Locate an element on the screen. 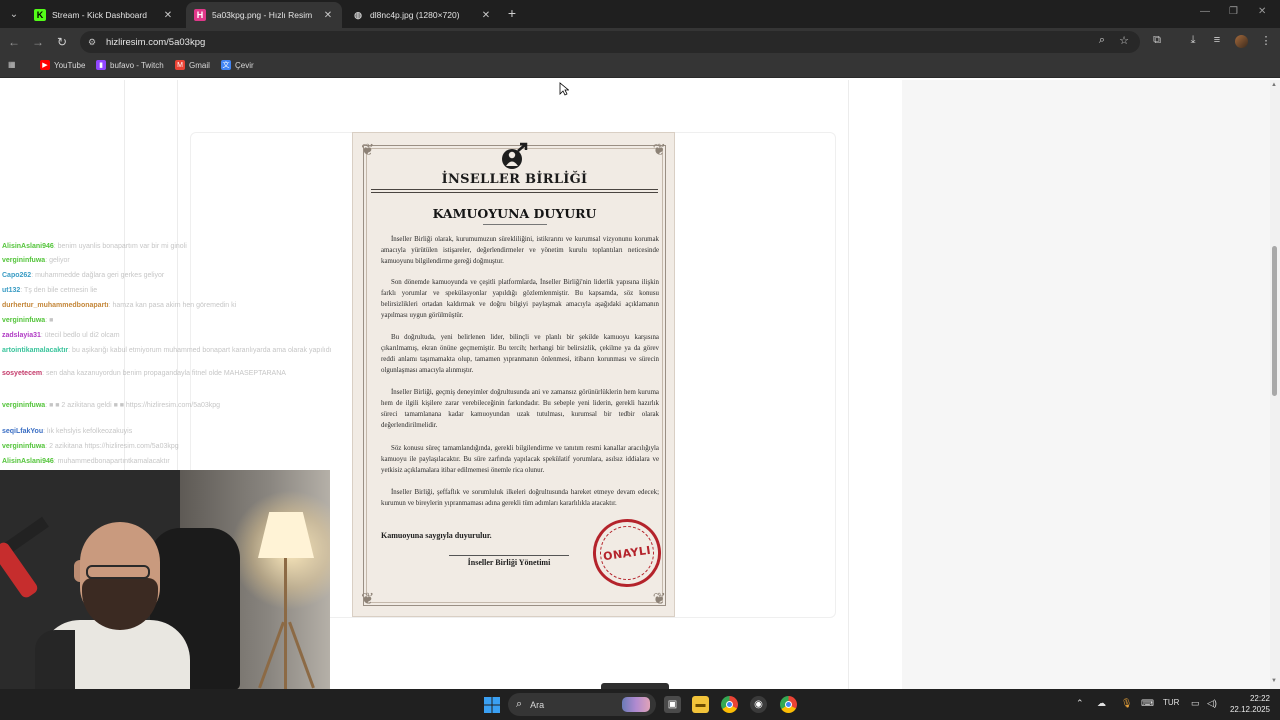  system-clock: 22:22 22.12.2025 is located at coordinates (1249, 704).